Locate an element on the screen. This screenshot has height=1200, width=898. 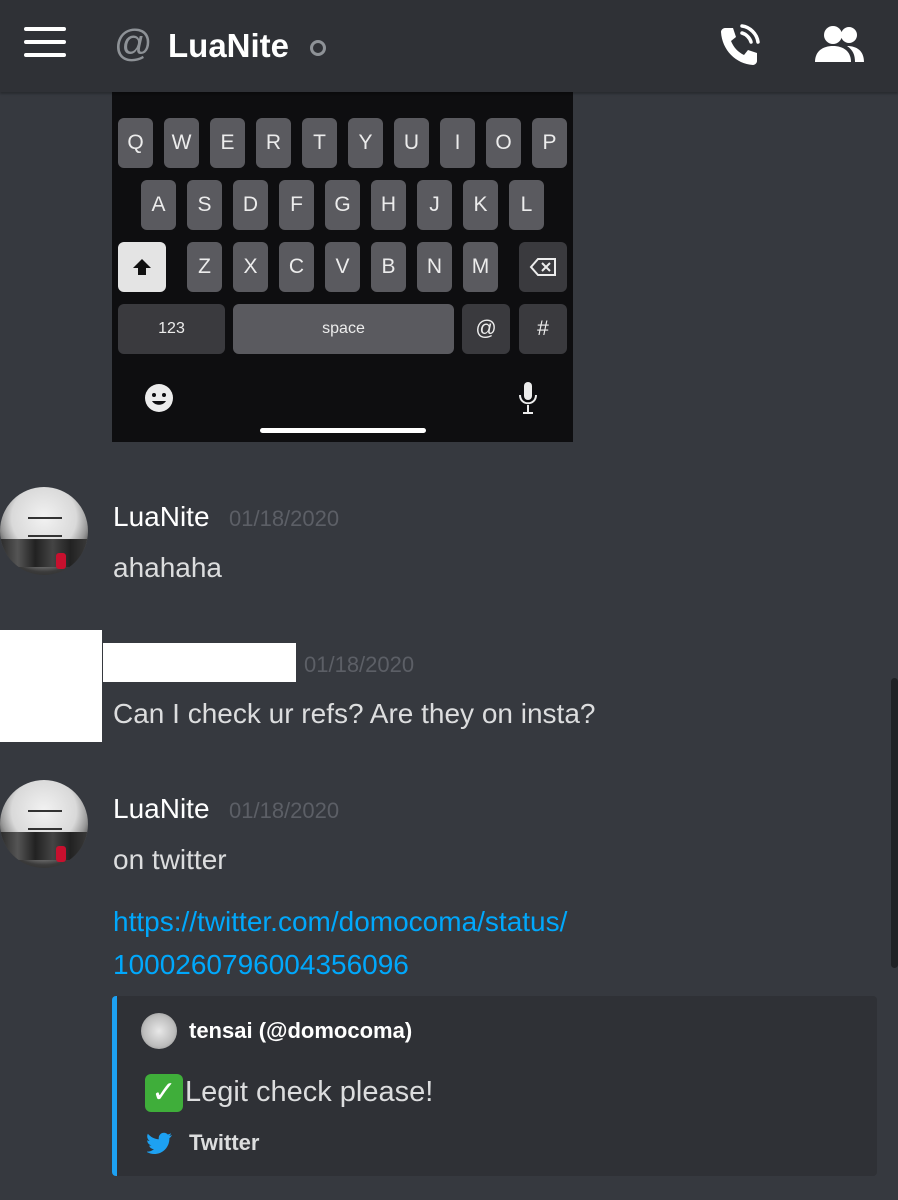
message-text: Can I check ur refs? Are they on insta? is located at coordinates (354, 713).